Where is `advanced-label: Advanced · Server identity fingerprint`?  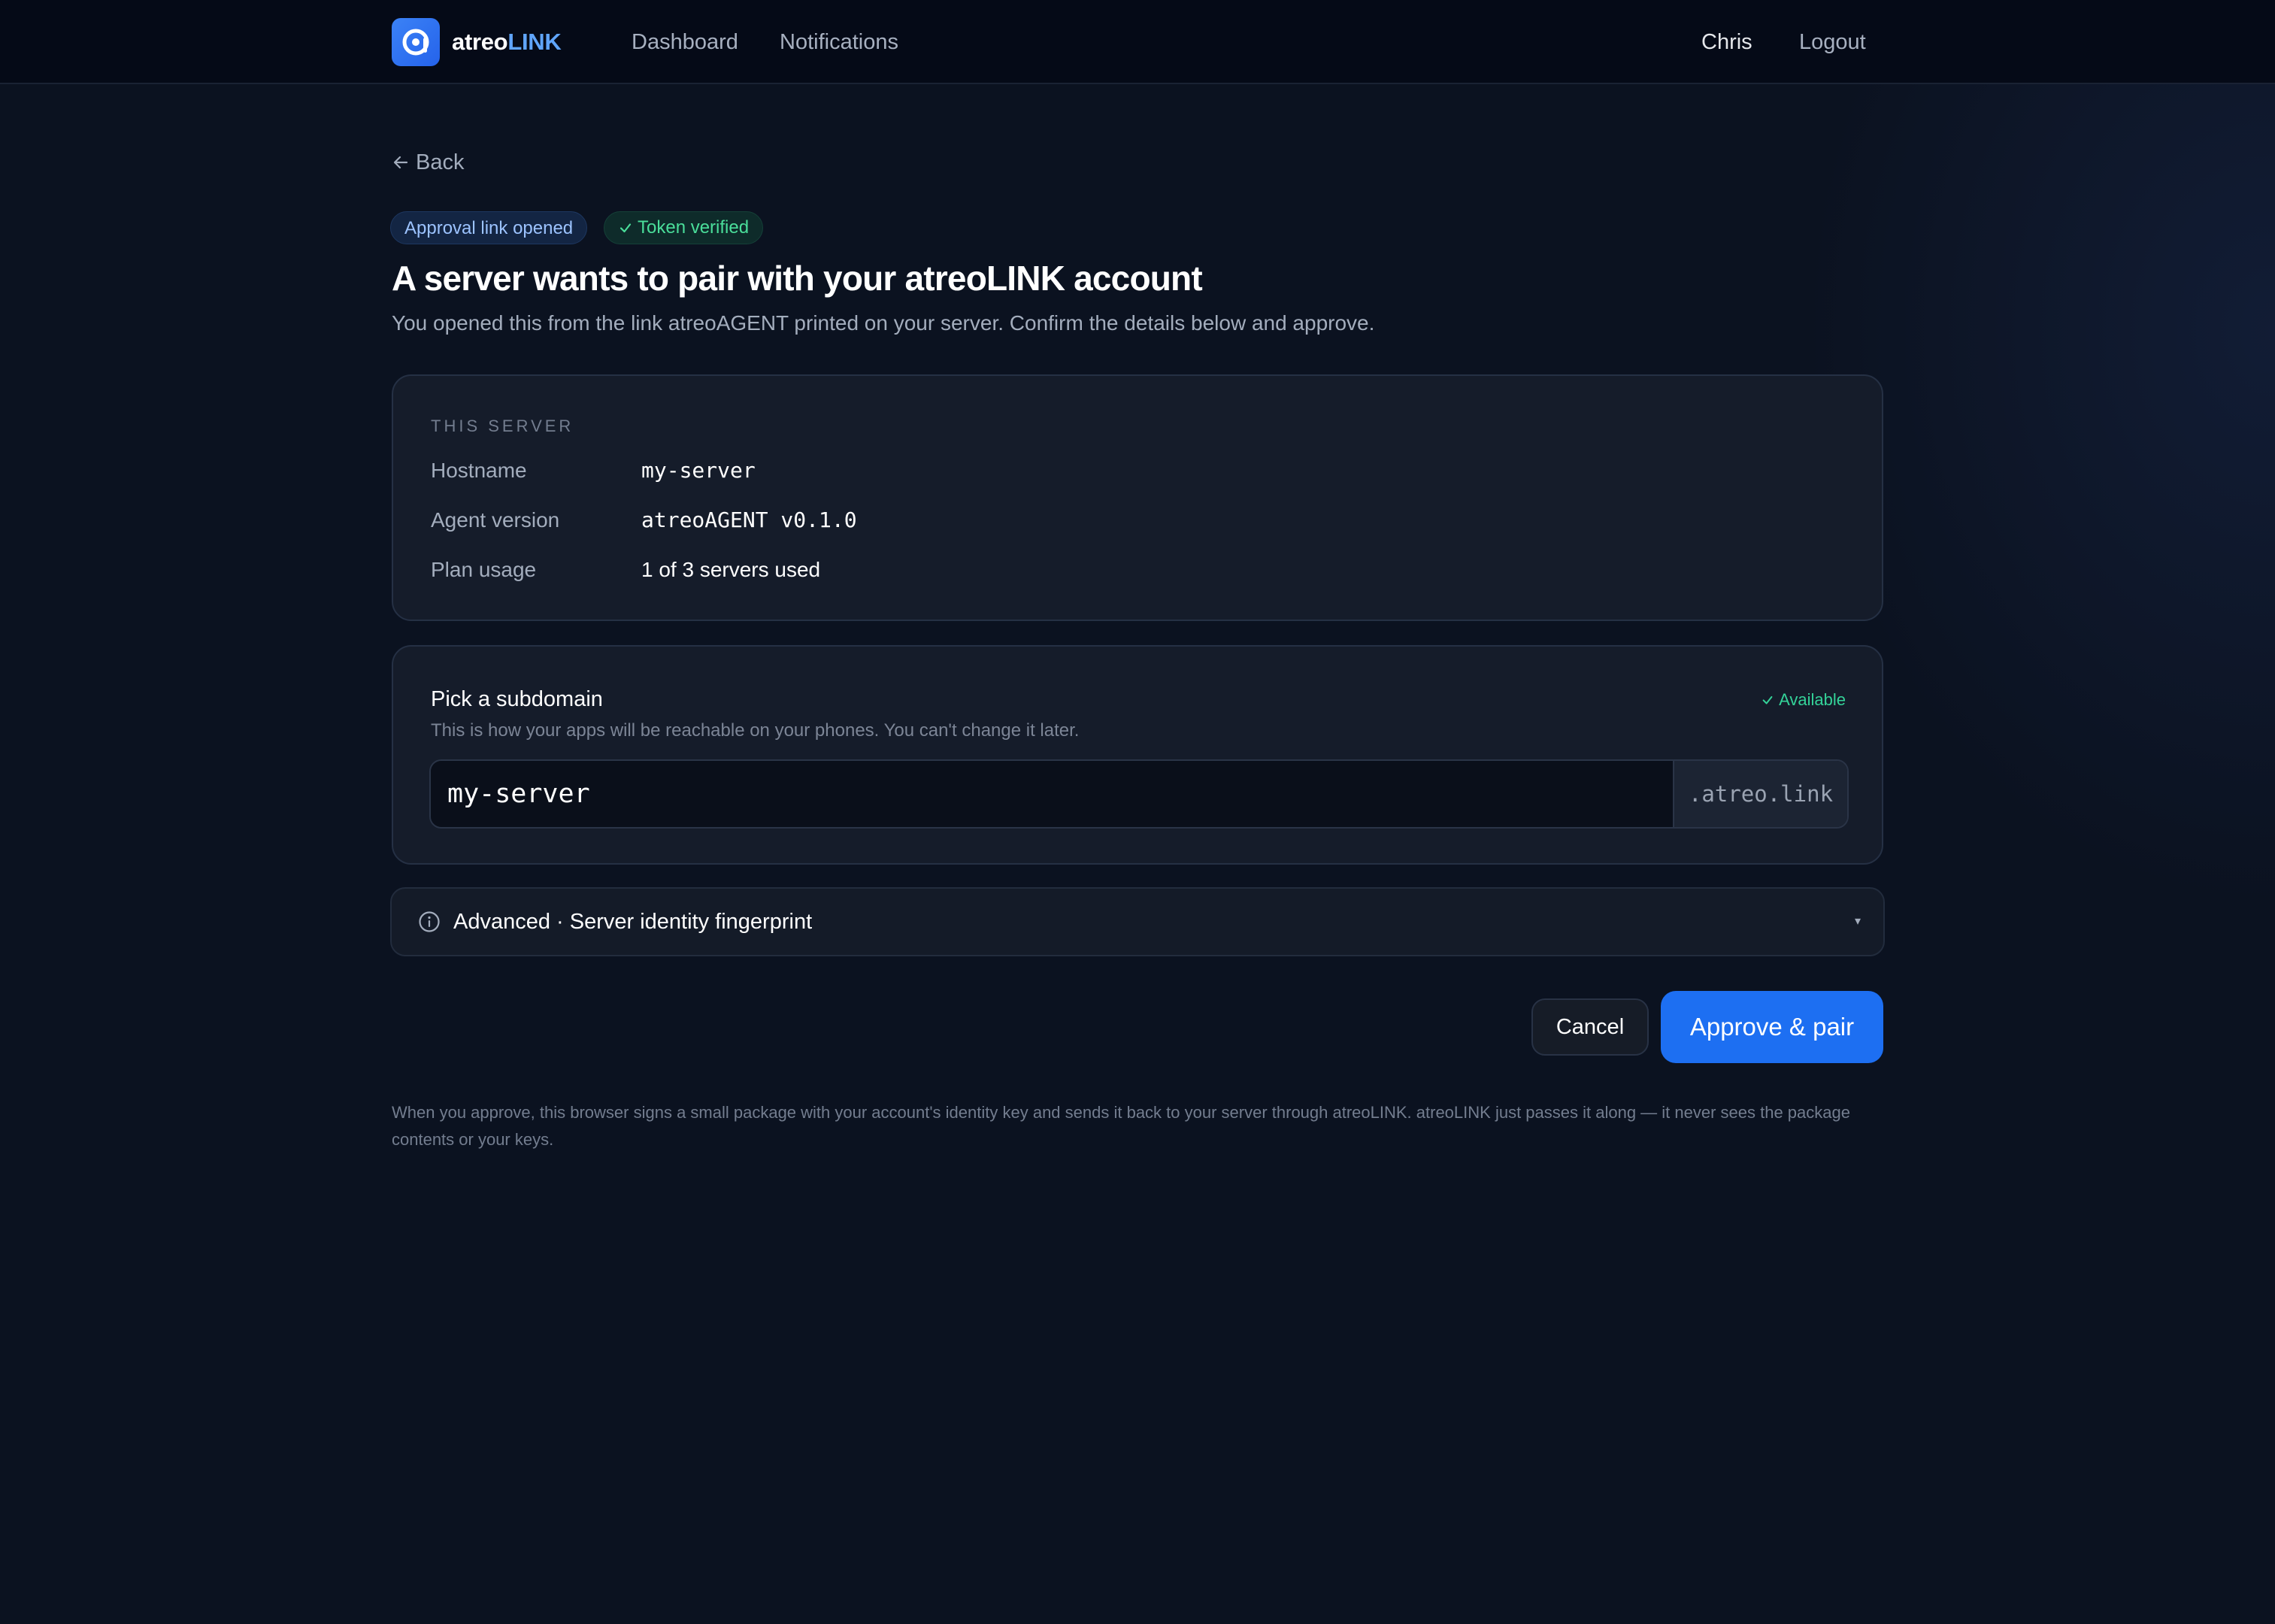
advanced-label: Advanced · Server identity fingerprint is located at coordinates (633, 922).